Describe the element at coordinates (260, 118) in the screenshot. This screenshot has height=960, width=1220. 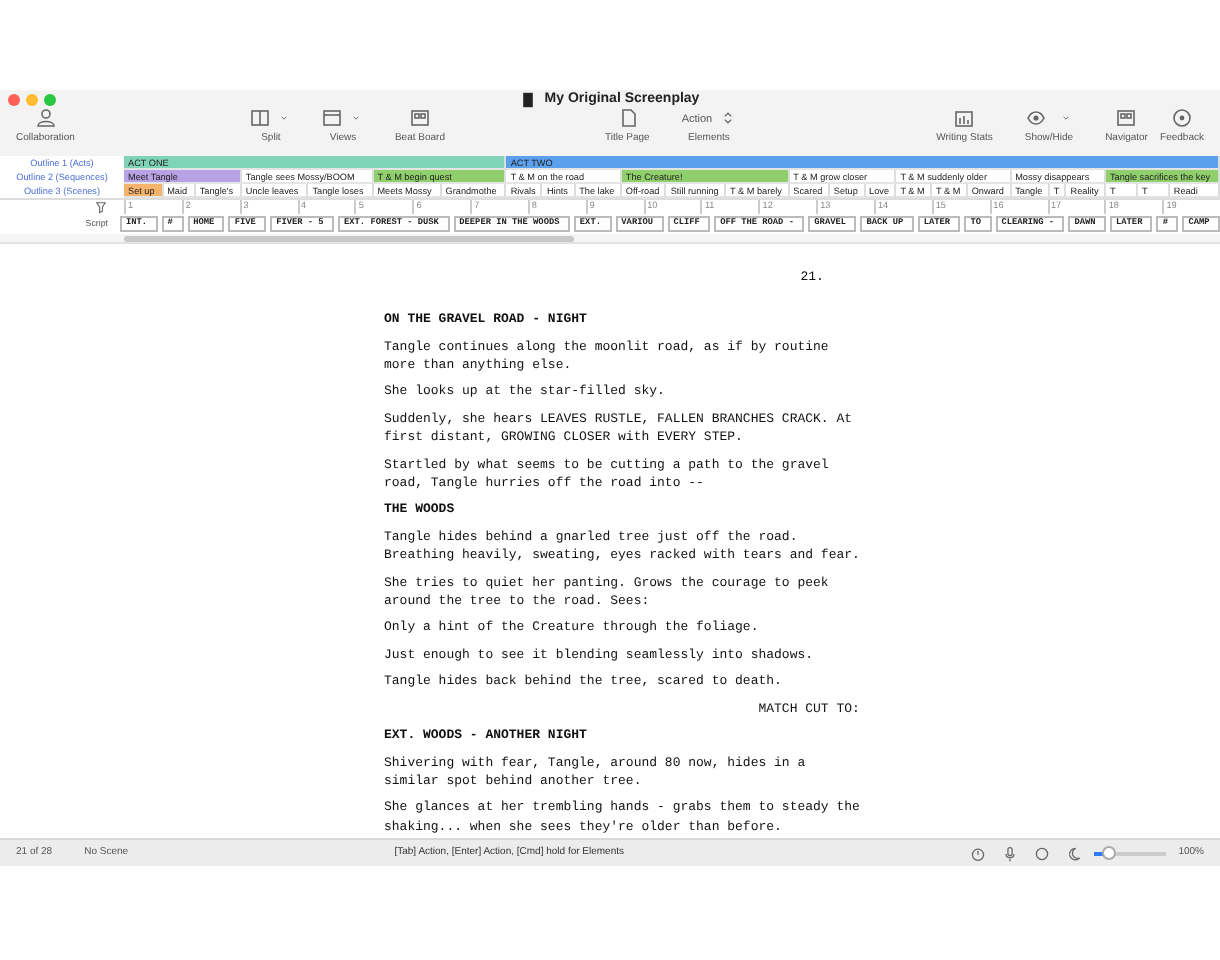
I see `split-view-icon` at that location.